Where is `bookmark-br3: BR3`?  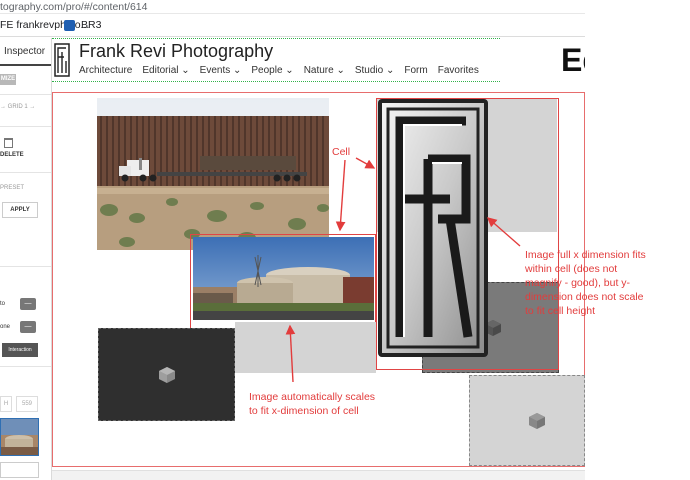
bookmark-br3: BR3 is located at coordinates (82, 25).